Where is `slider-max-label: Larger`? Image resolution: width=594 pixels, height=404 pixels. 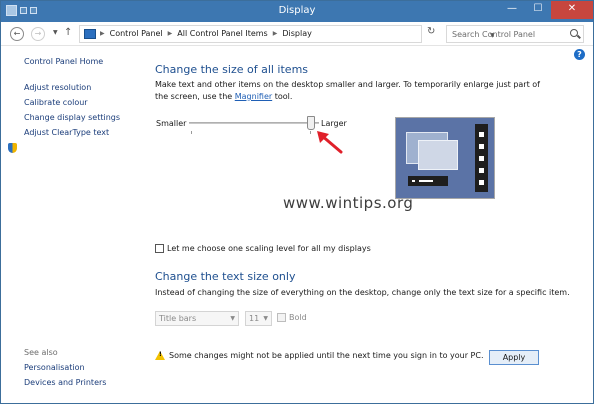
slider-max-label: Larger is located at coordinates (334, 123).